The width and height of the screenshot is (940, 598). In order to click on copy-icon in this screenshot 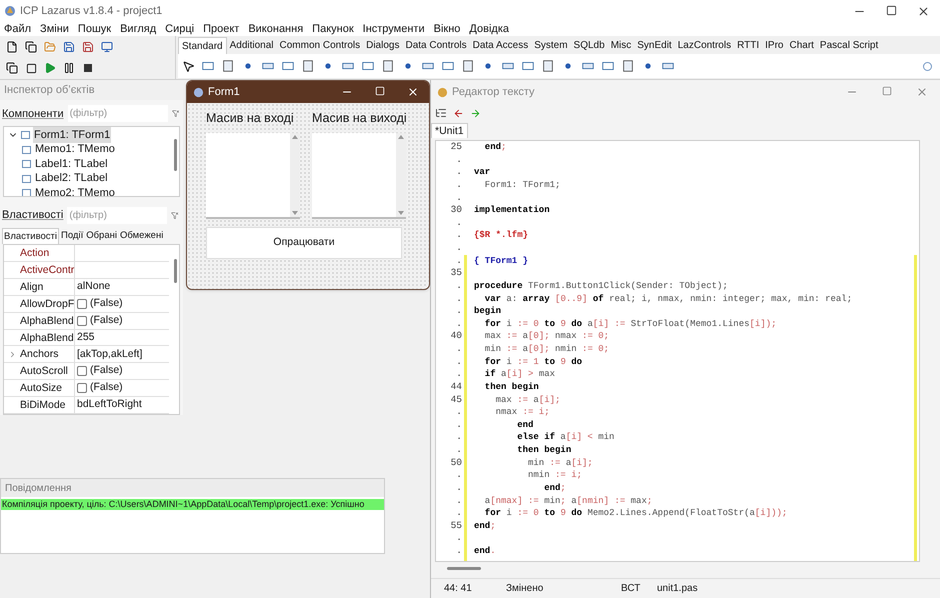, I will do `click(12, 68)`.